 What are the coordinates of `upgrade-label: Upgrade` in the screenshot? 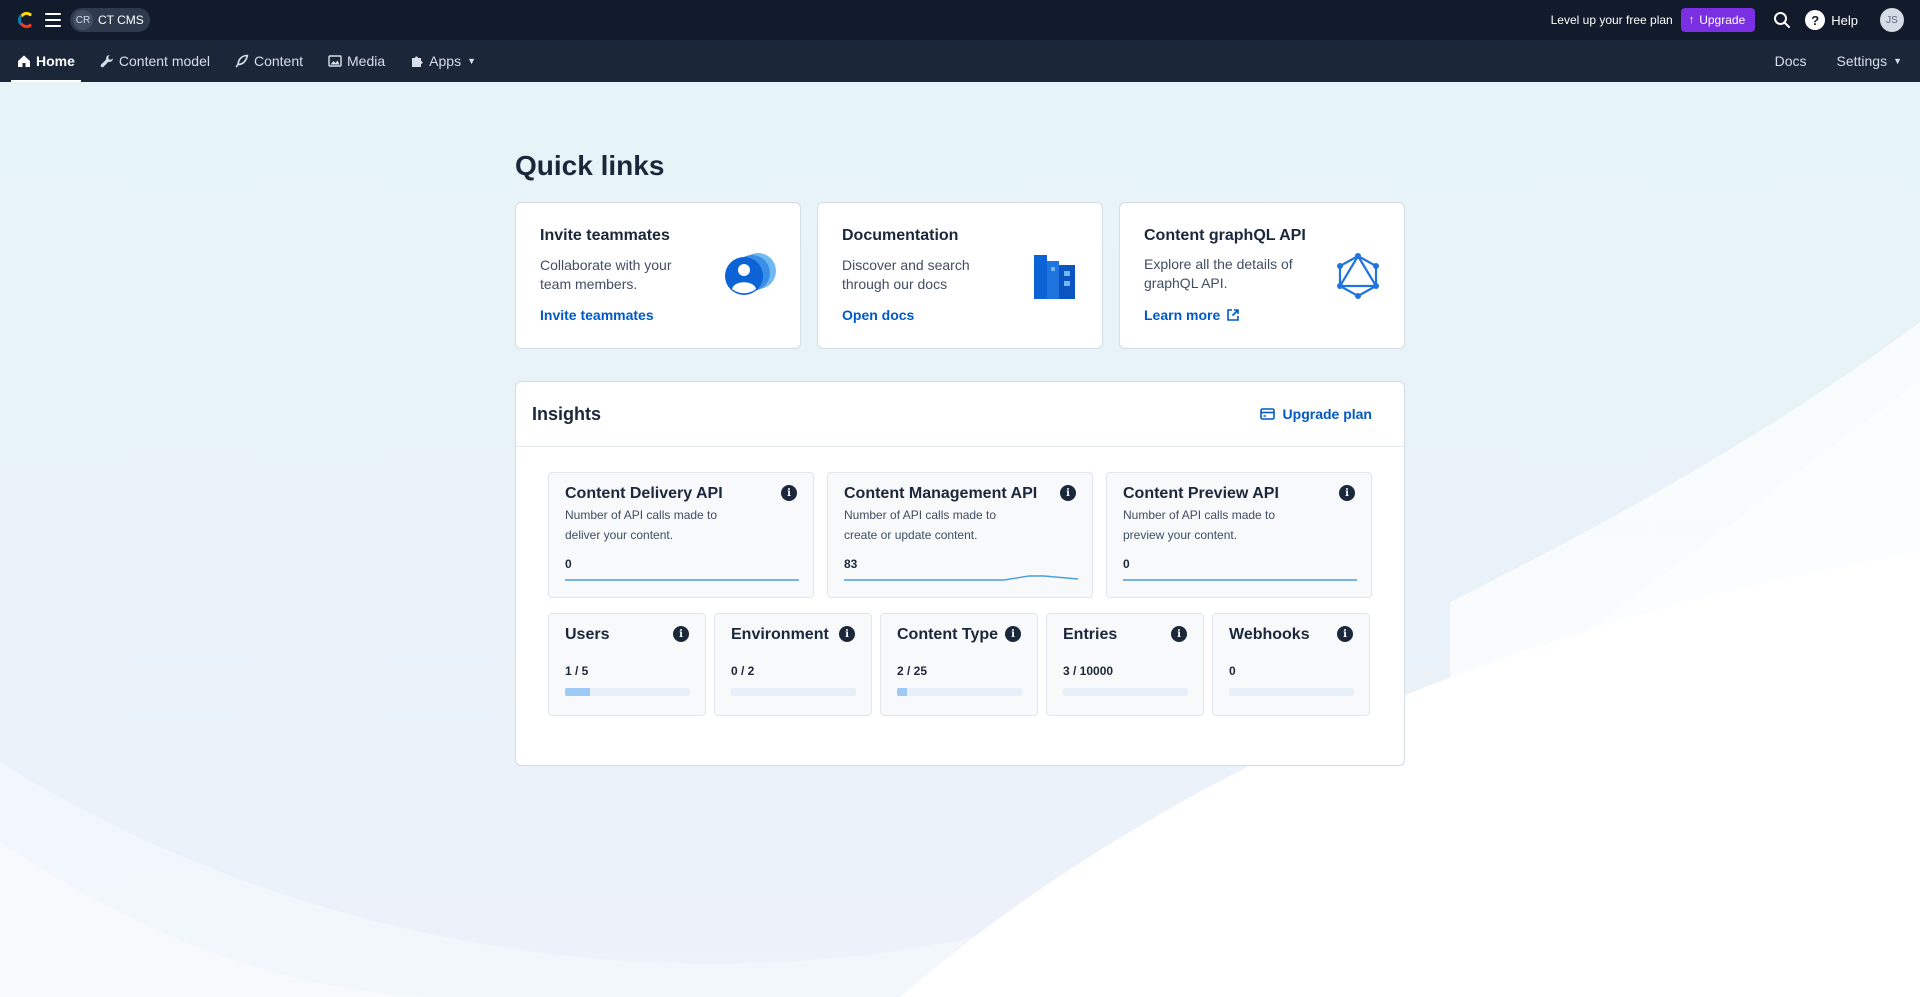 It's located at (1722, 20).